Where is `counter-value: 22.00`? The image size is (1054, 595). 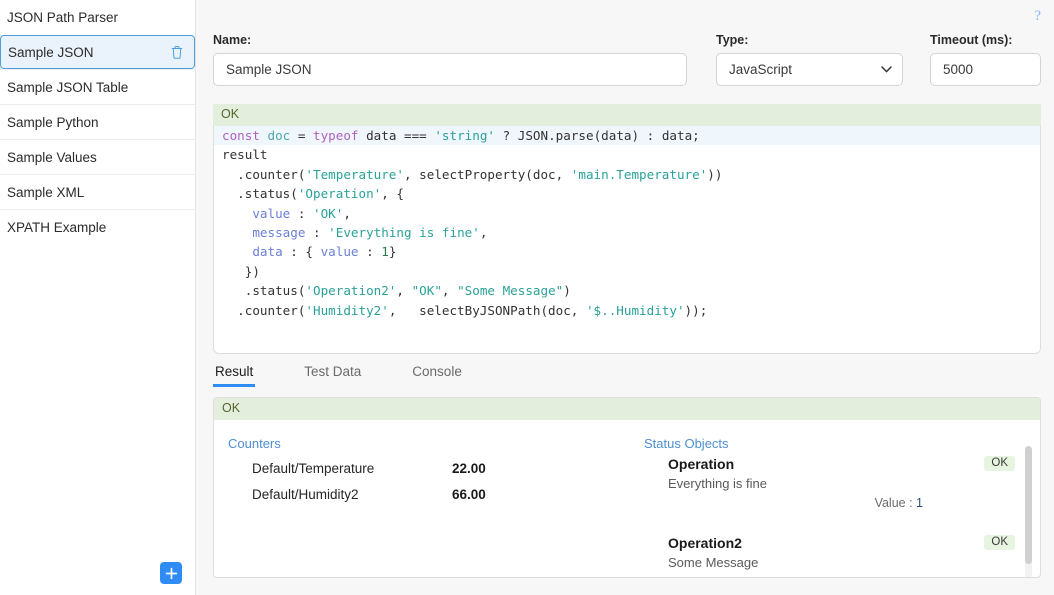
counter-value: 22.00 is located at coordinates (469, 468).